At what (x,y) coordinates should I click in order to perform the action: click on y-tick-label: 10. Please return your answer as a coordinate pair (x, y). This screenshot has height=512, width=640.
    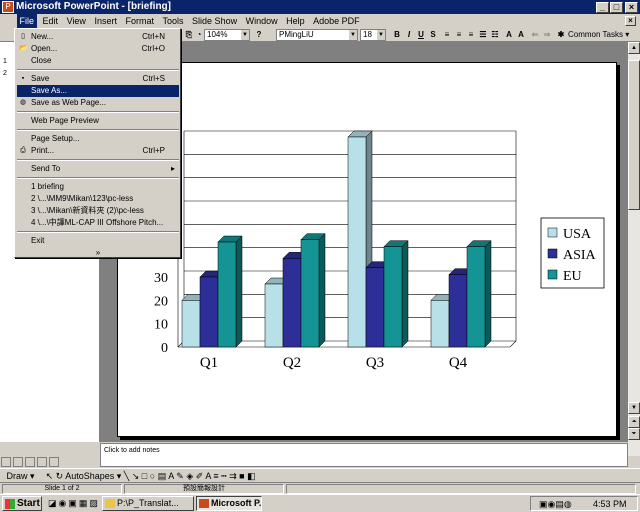
    Looking at the image, I should click on (161, 325).